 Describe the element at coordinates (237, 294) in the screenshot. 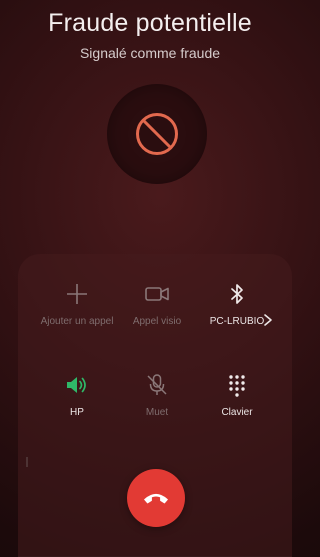

I see `bluetooth-icon` at that location.